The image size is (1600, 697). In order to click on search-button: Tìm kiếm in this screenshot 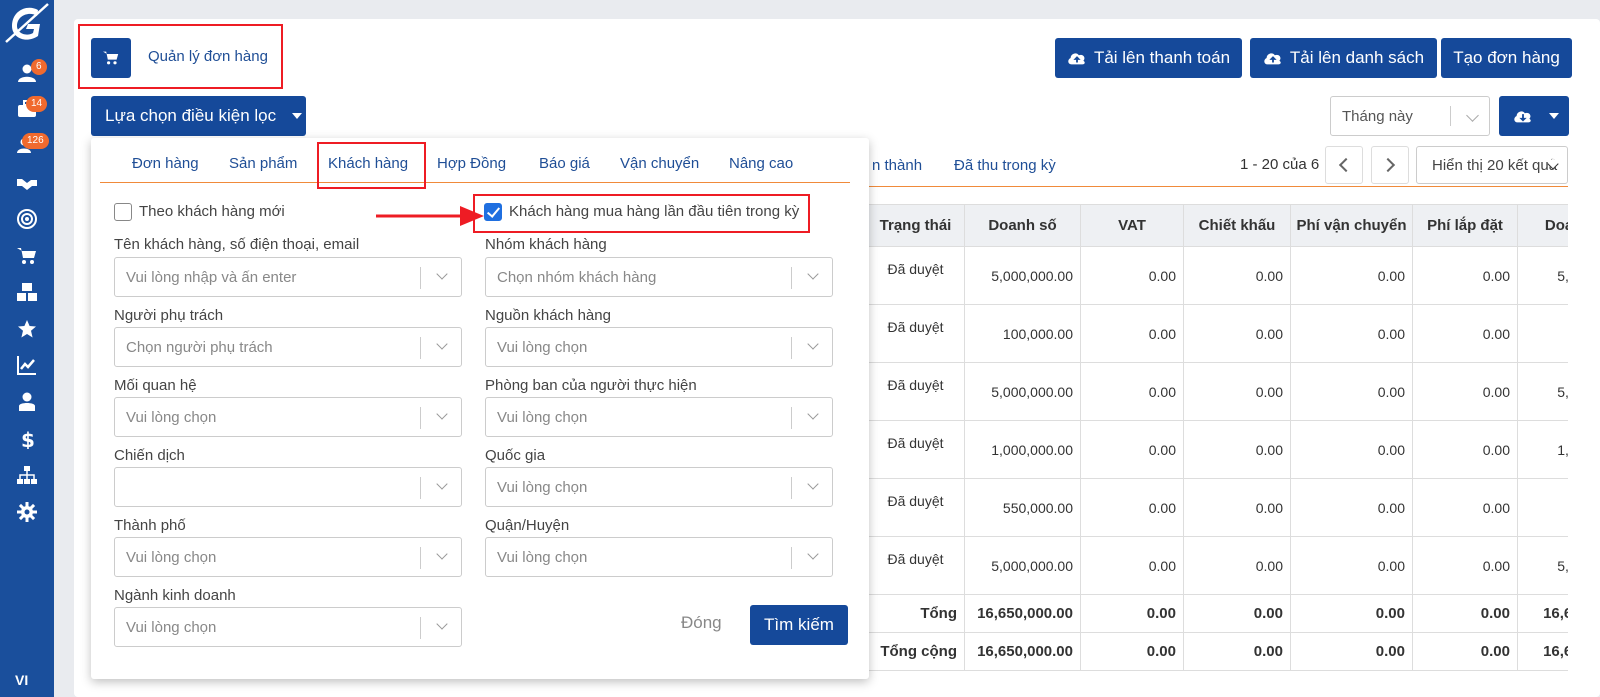, I will do `click(799, 625)`.